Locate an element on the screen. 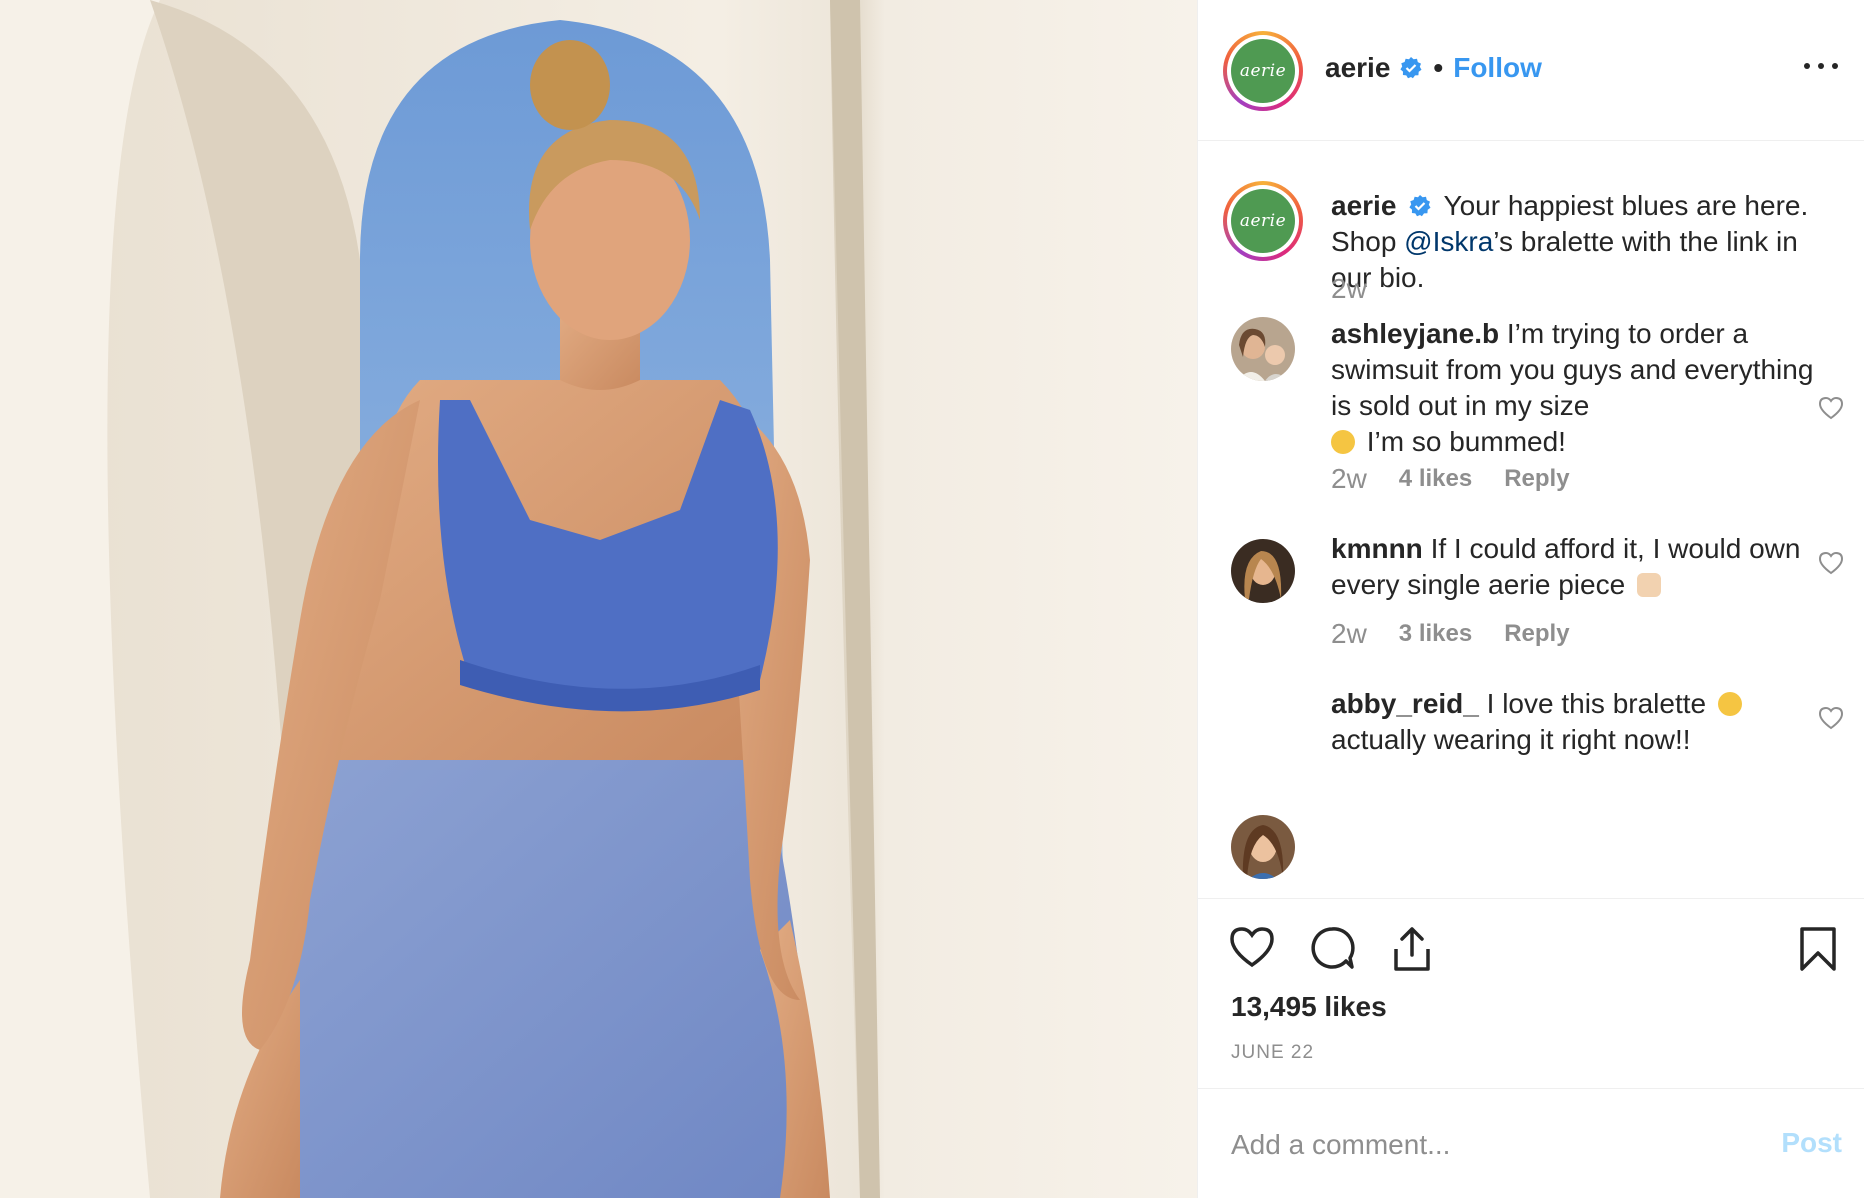 The image size is (1864, 1198). comment-likes: 4 likes is located at coordinates (1435, 479).